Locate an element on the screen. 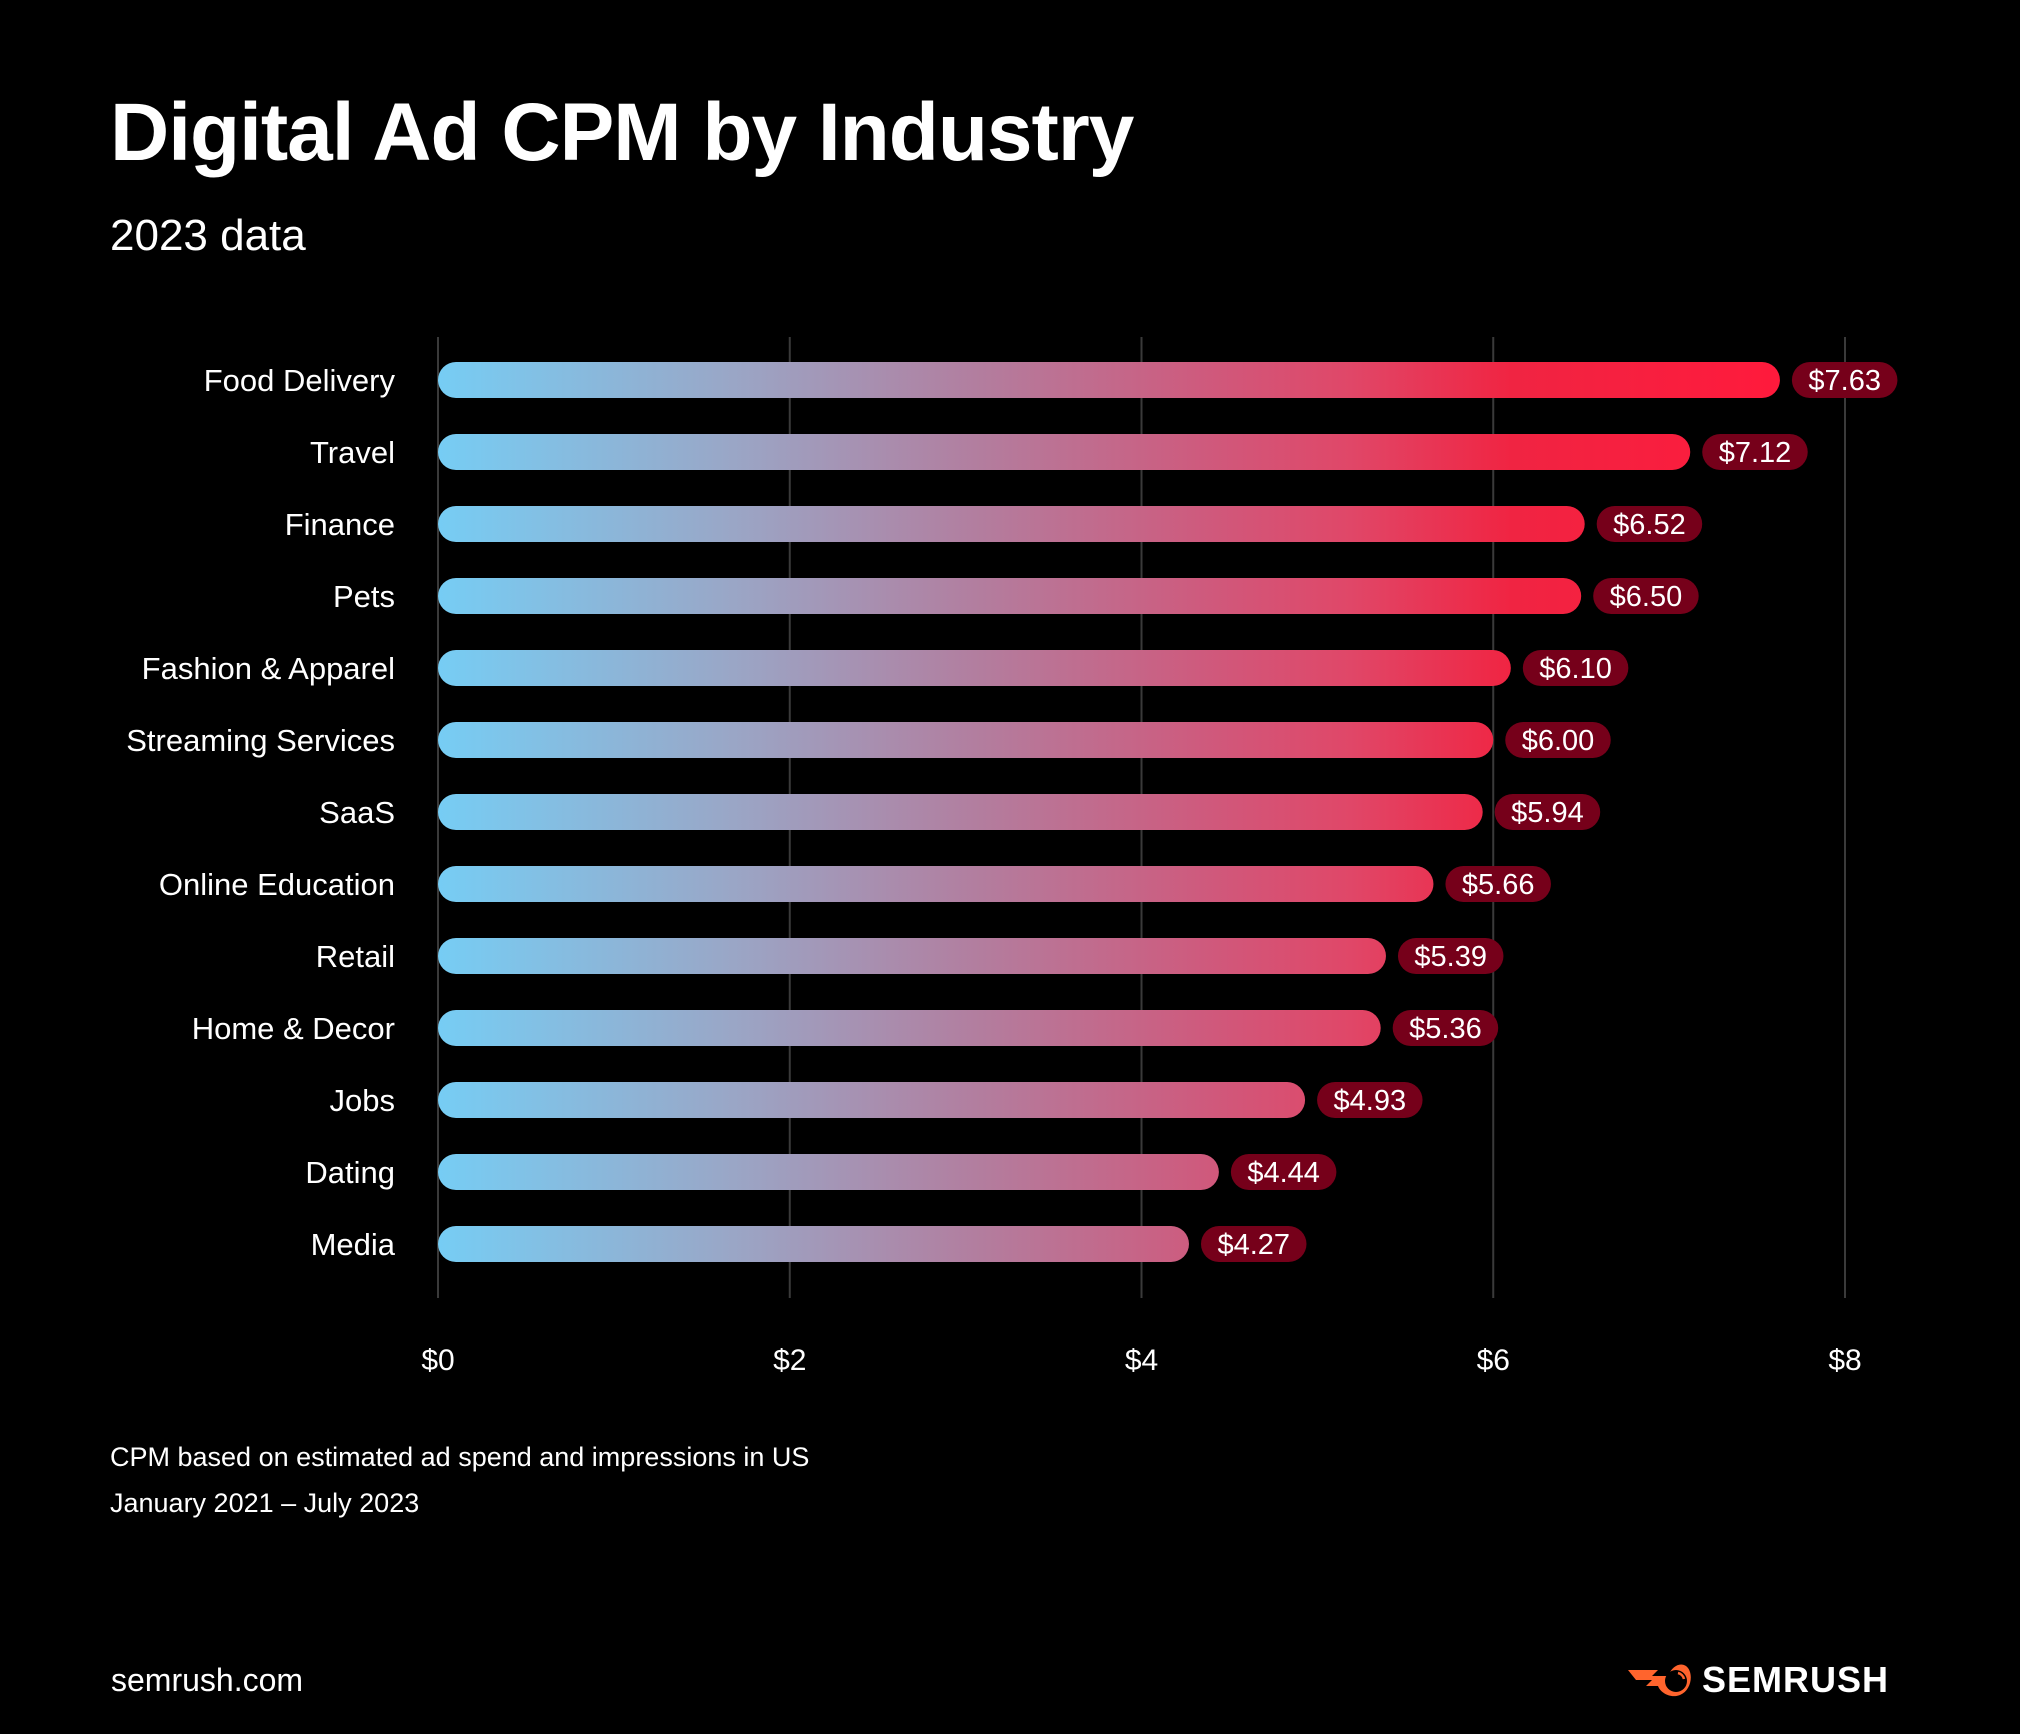  category-label: Travel is located at coordinates (352, 452).